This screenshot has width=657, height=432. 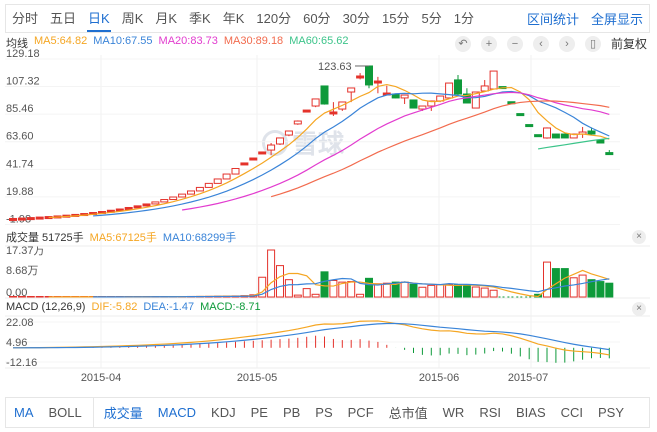 I want to click on indicator-tab-6: PB, so click(x=291, y=412).